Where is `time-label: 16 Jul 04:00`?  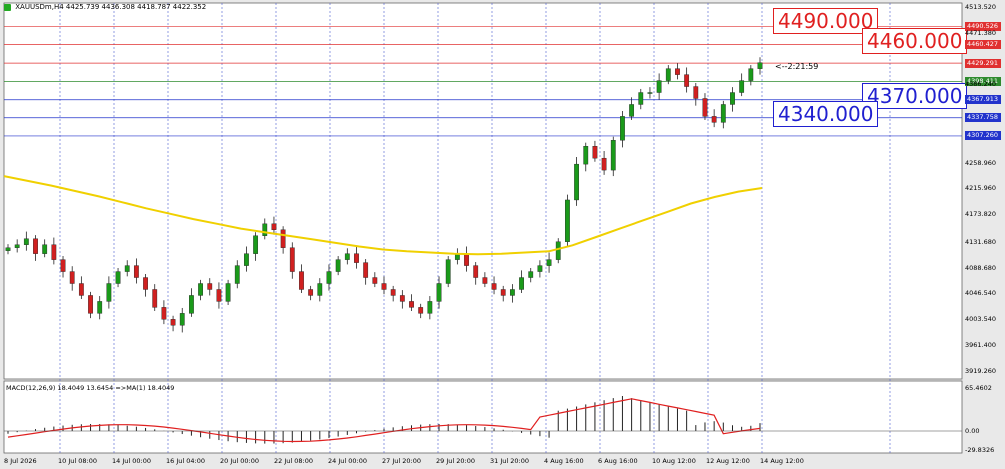 time-label: 16 Jul 04:00 is located at coordinates (185, 461).